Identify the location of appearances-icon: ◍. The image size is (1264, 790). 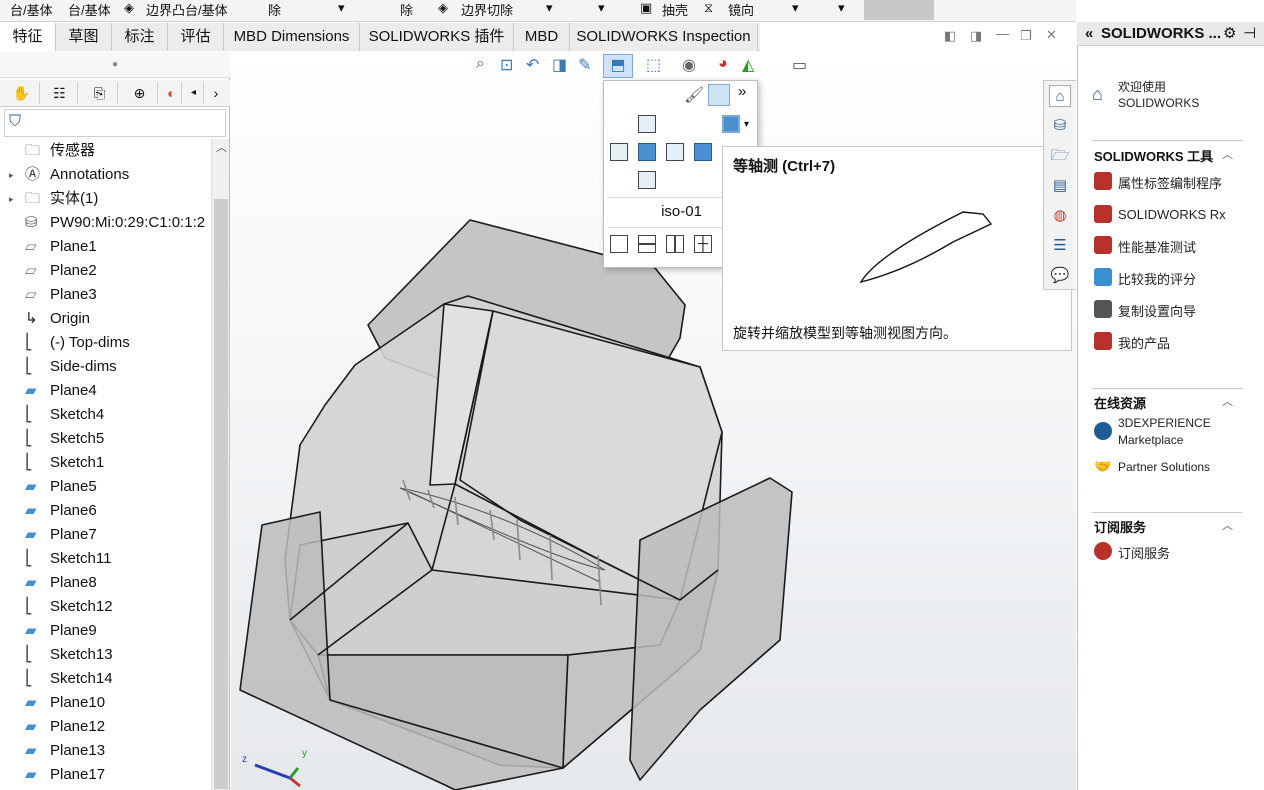
(1060, 216).